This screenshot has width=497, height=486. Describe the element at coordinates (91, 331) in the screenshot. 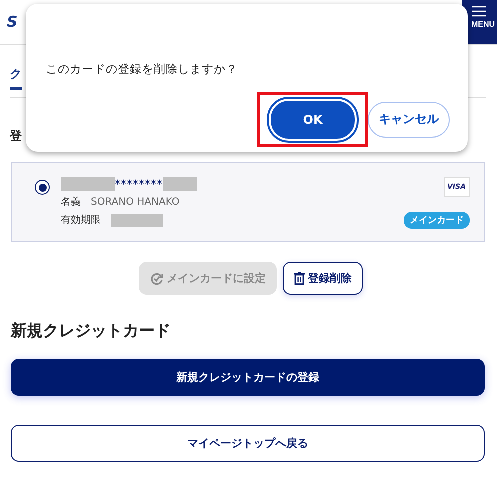

I see `section-title: 新規クレジットカード` at that location.